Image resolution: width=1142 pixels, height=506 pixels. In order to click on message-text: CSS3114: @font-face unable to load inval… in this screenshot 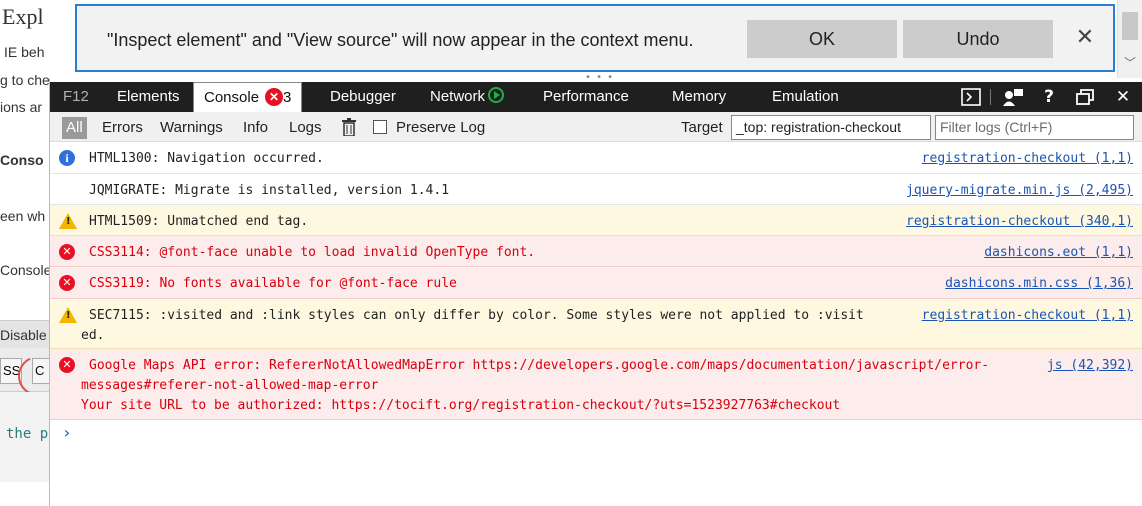, I will do `click(312, 252)`.